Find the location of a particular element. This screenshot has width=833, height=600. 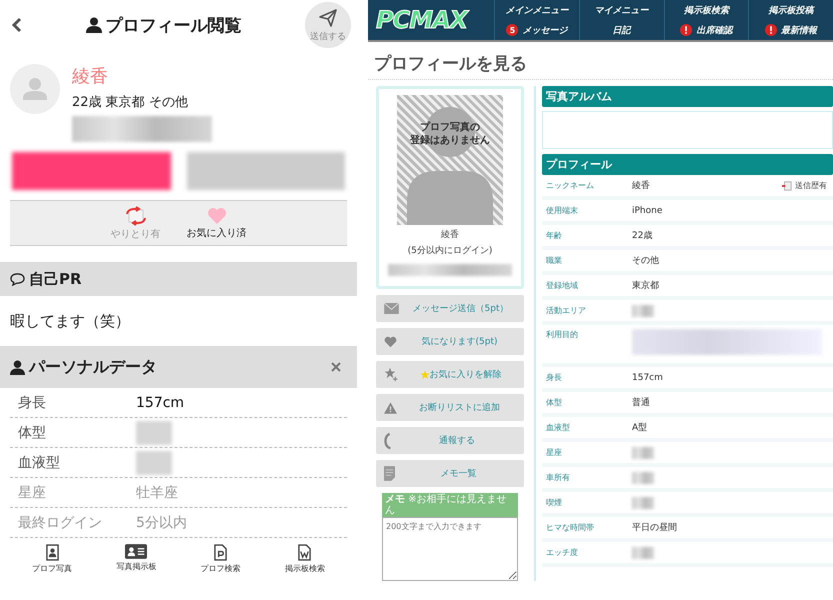

profile-name: 綾香 is located at coordinates (90, 76).